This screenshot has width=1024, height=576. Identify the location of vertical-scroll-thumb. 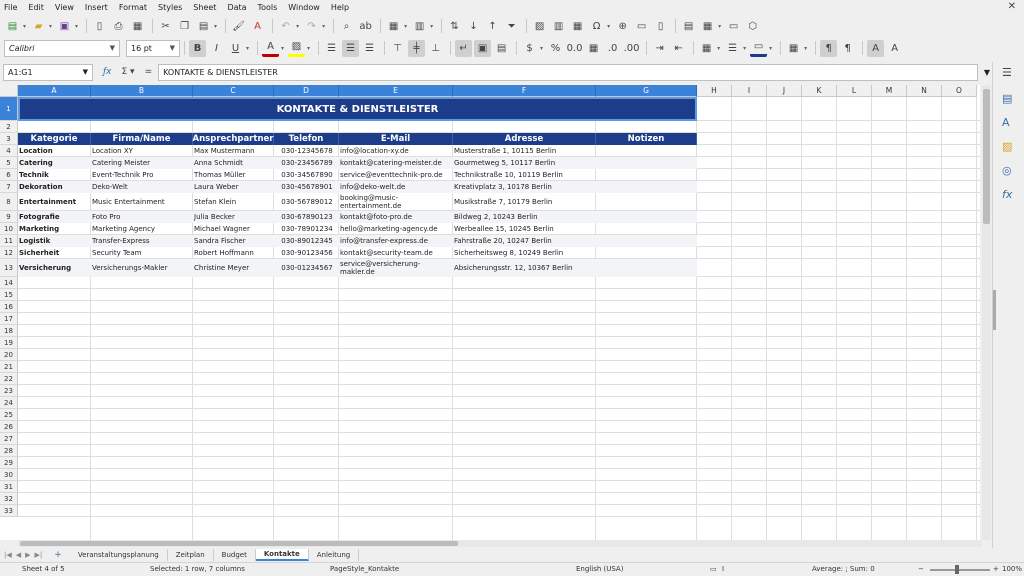
(986, 156).